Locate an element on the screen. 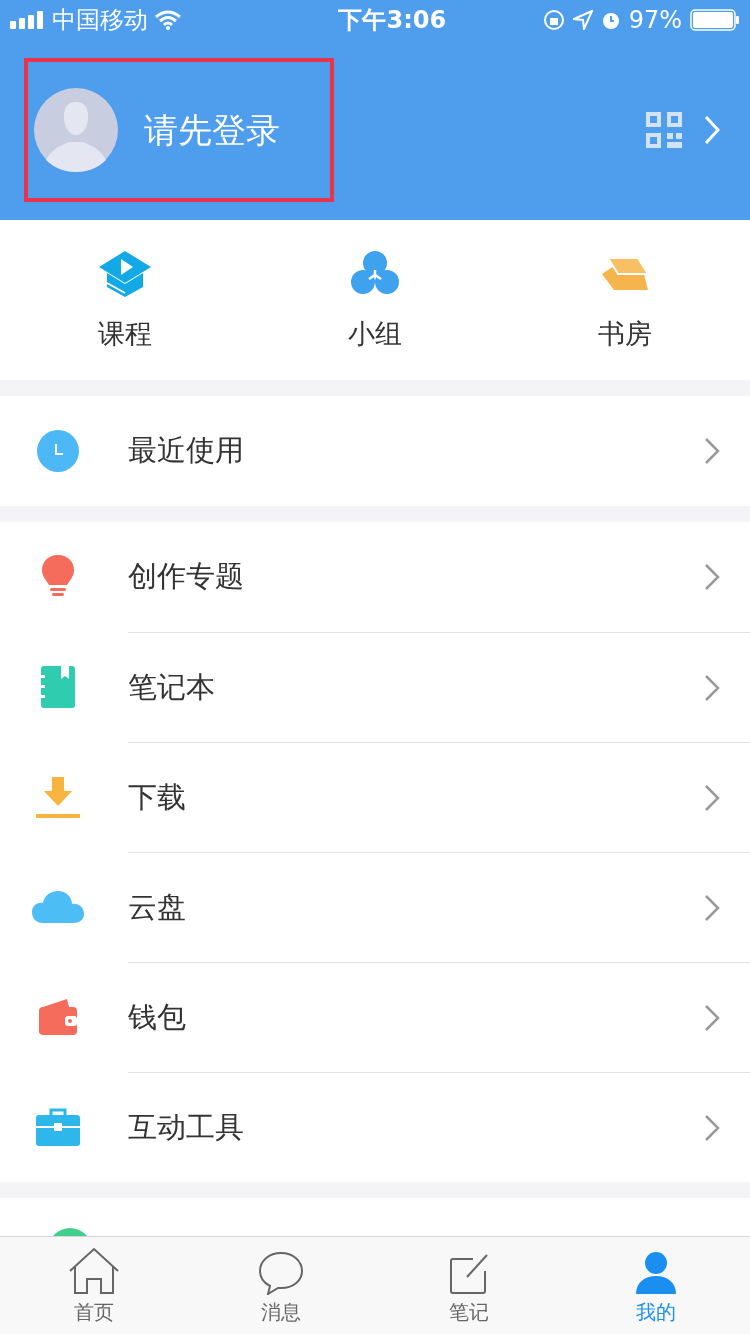 Image resolution: width=750 pixels, height=1334 pixels. menu-item: 最近使用 is located at coordinates (186, 451).